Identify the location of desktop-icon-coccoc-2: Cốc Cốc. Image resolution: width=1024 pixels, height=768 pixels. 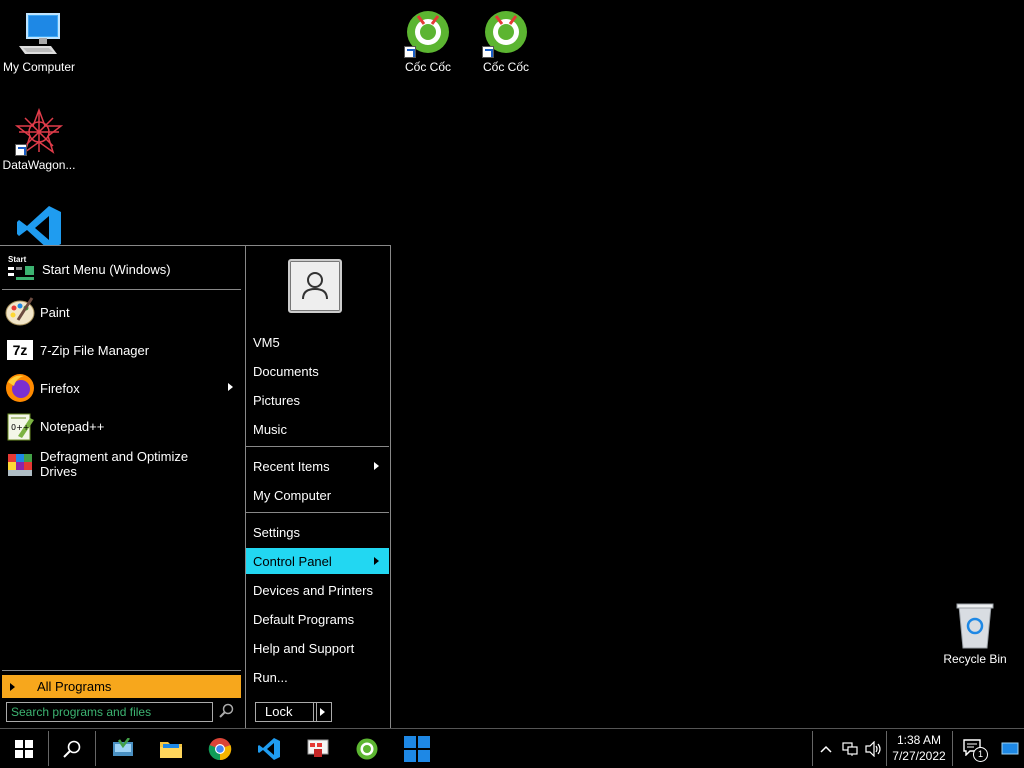
(506, 42).